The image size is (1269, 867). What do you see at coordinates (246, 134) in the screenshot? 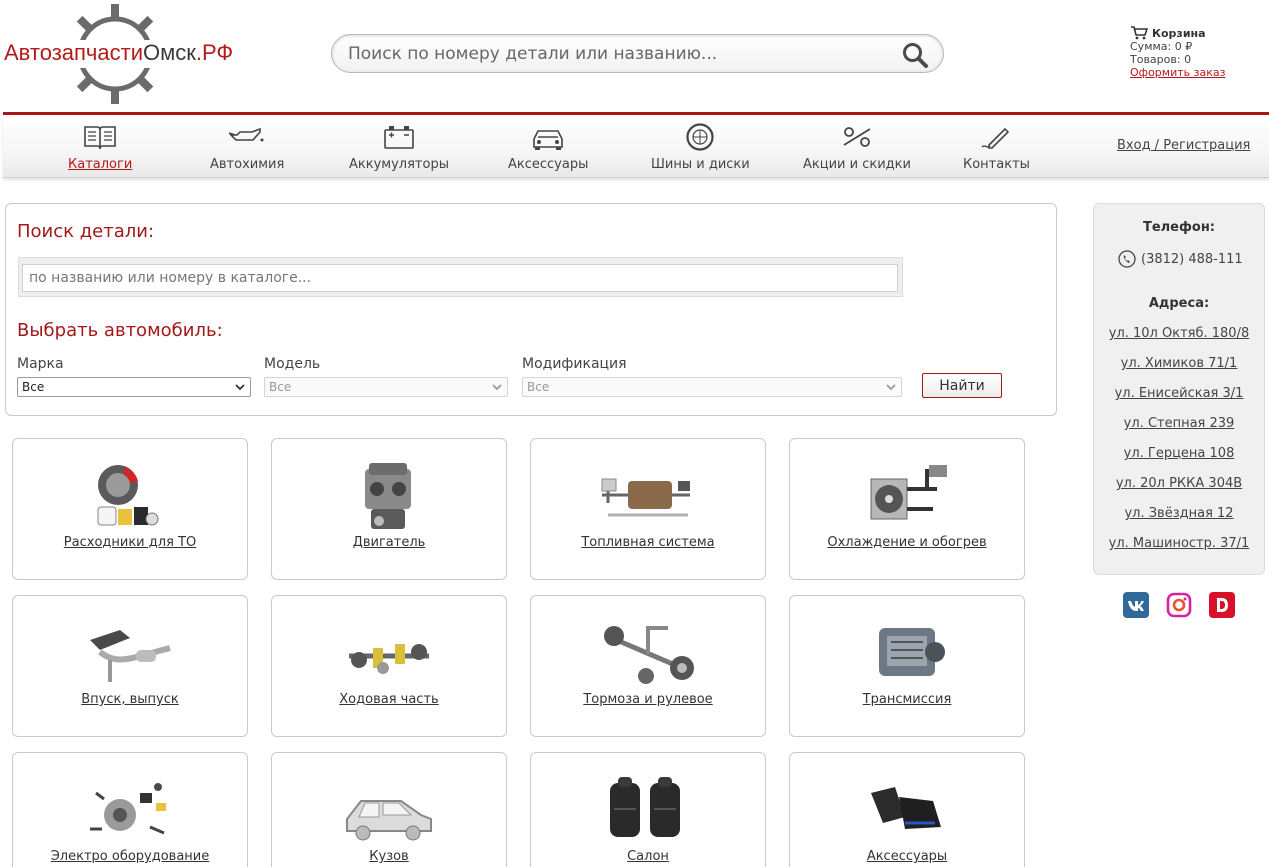
I see `oil-can-icon` at bounding box center [246, 134].